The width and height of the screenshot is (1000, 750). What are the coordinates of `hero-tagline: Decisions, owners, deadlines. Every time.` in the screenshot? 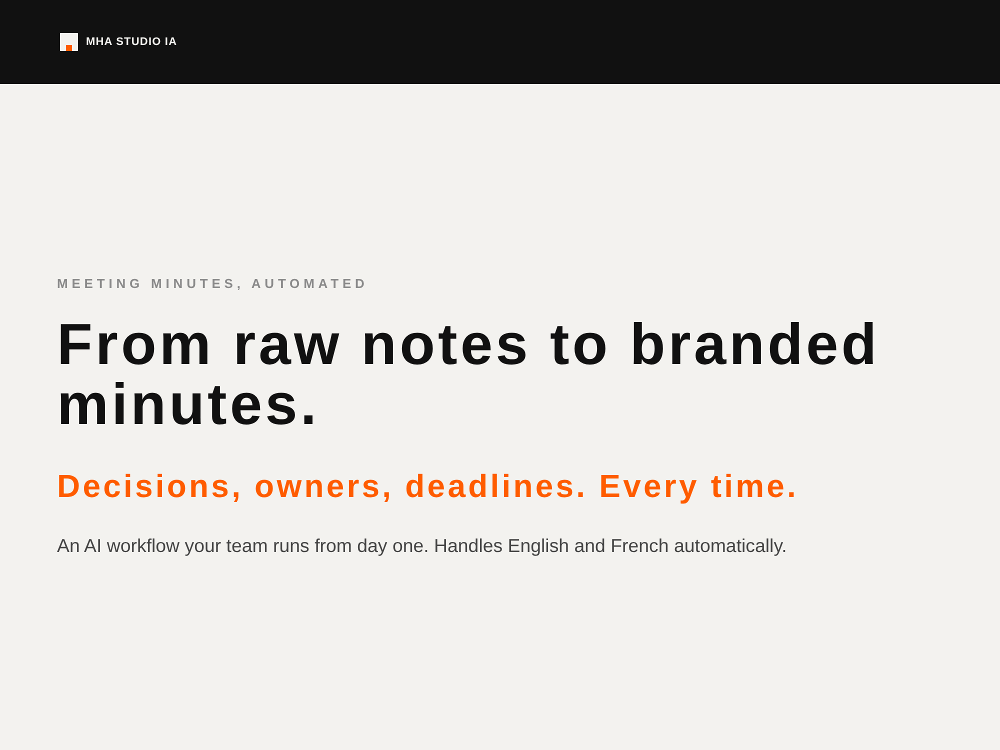 It's located at (428, 486).